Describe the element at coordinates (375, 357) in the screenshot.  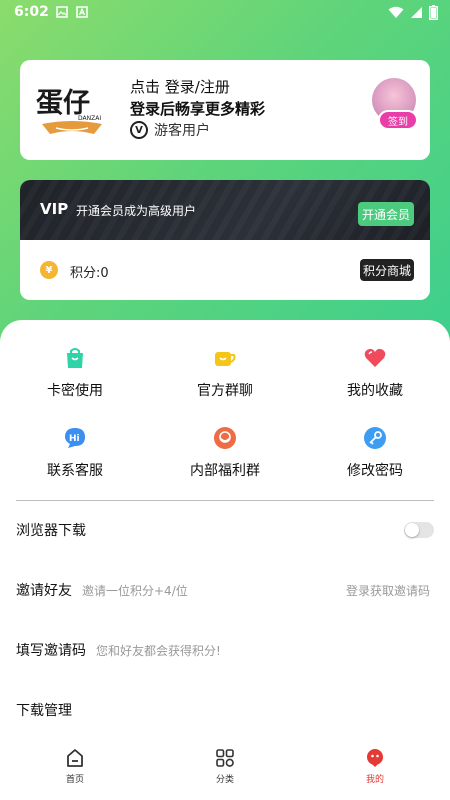
I see `heart-icon` at that location.